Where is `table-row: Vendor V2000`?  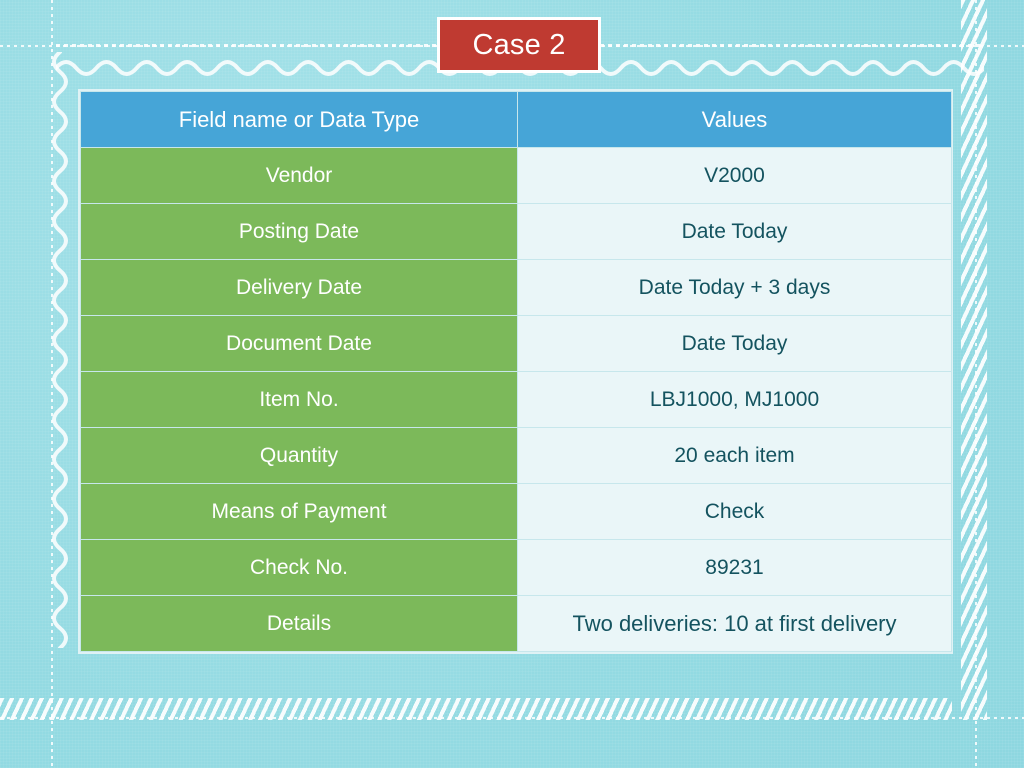 table-row: Vendor V2000 is located at coordinates (516, 175).